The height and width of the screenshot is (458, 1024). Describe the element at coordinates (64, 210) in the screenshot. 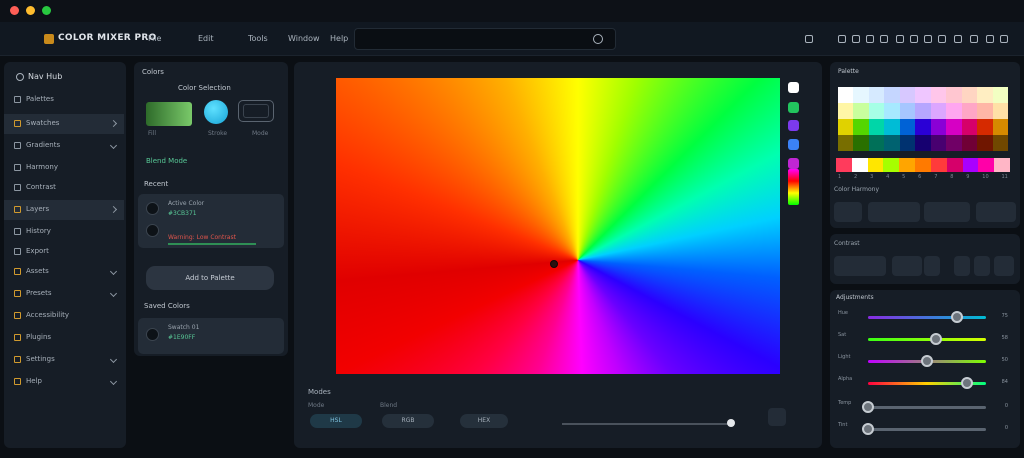

I see `sidebar-item-layers: Layers` at that location.